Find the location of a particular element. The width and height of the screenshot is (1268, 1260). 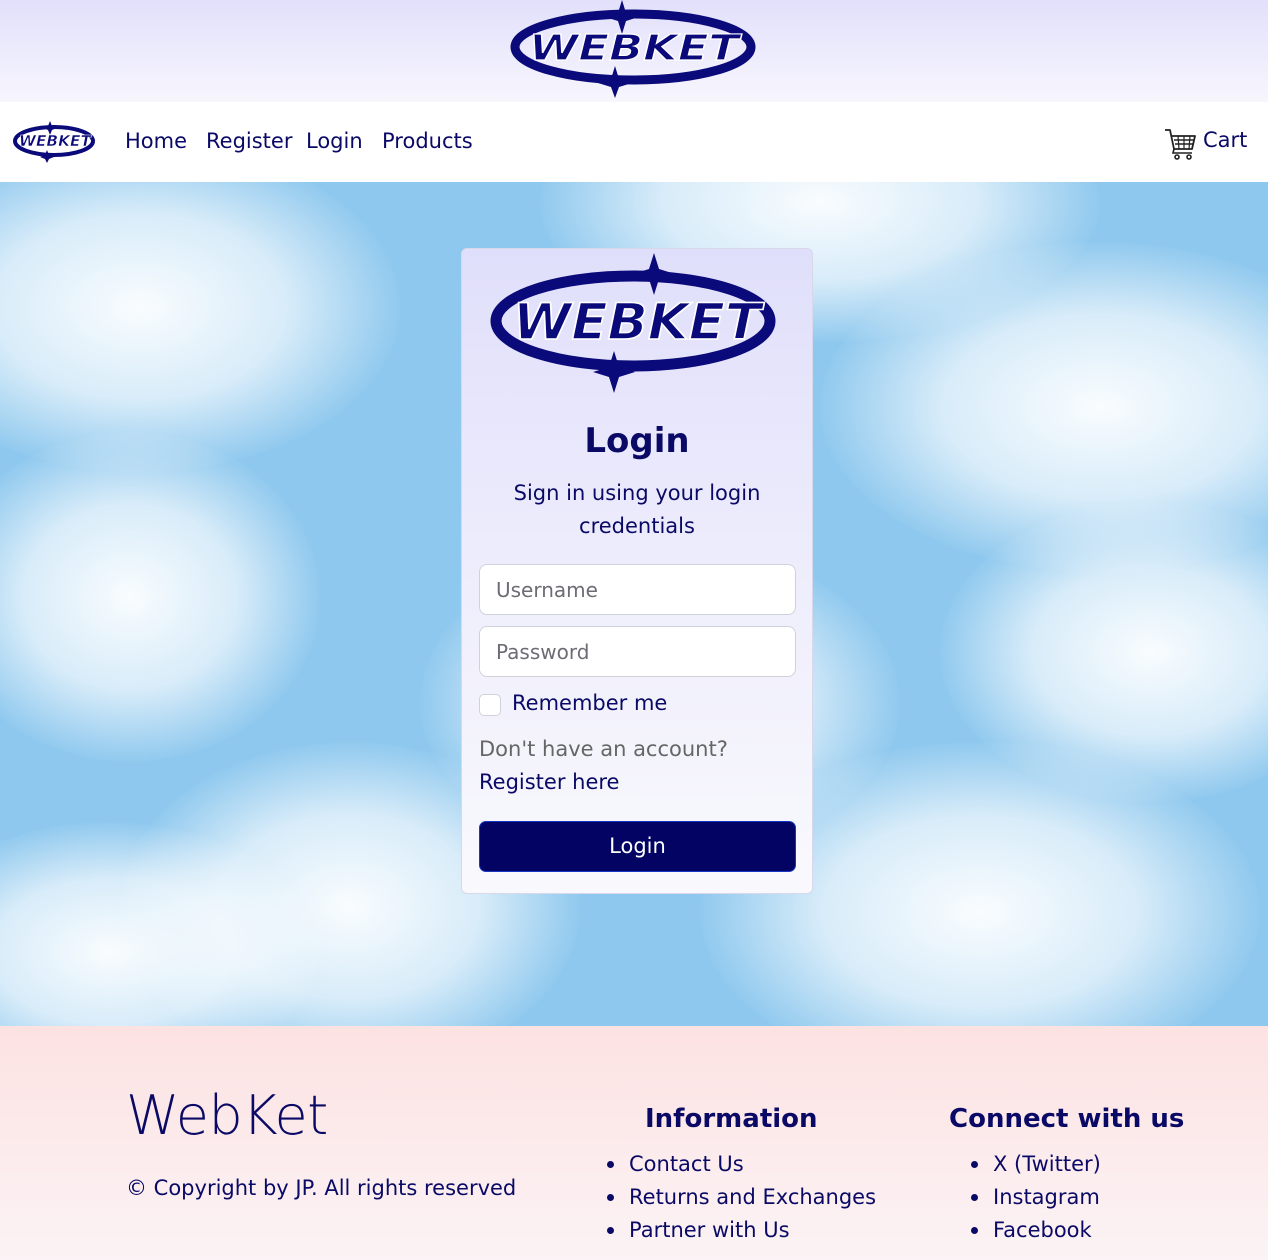

login-subtitle: Sign in using your login credentials is located at coordinates (637, 509).